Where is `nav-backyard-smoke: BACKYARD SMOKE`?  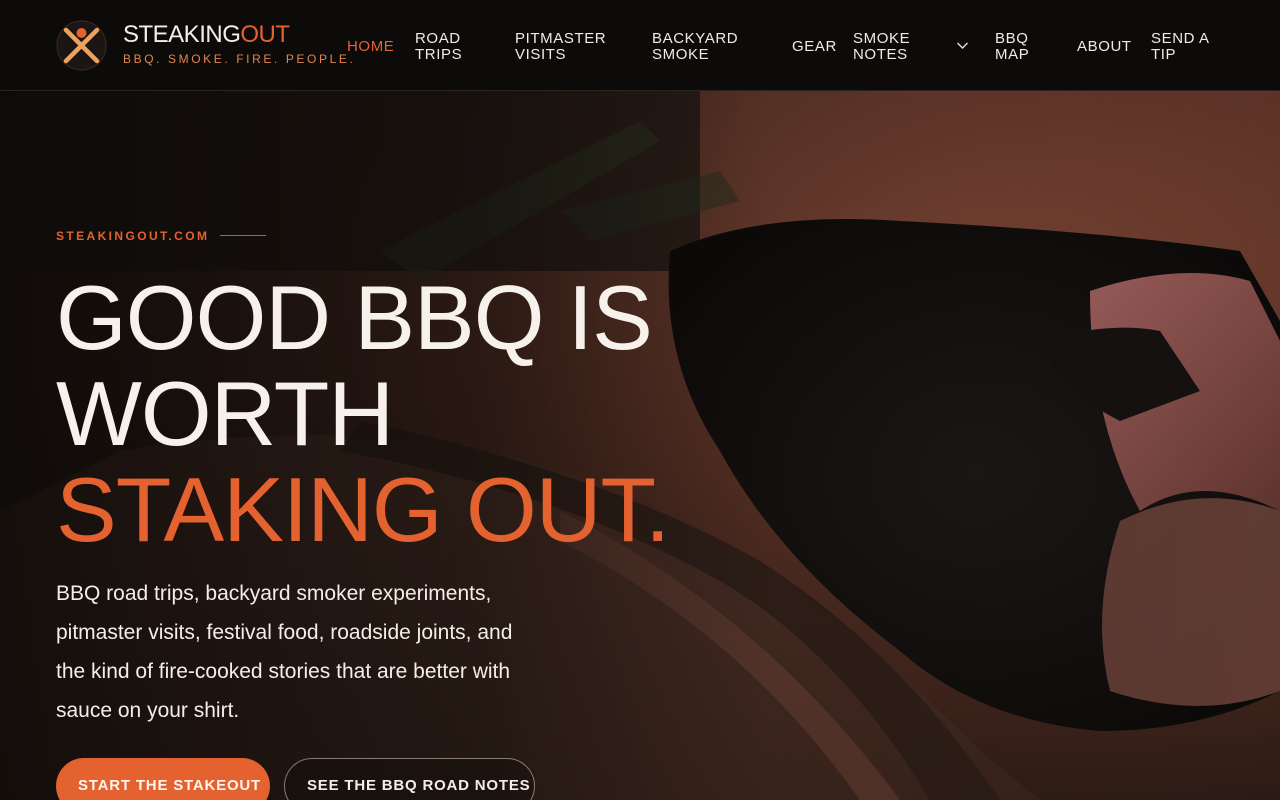 nav-backyard-smoke: BACKYARD SMOKE is located at coordinates (695, 47).